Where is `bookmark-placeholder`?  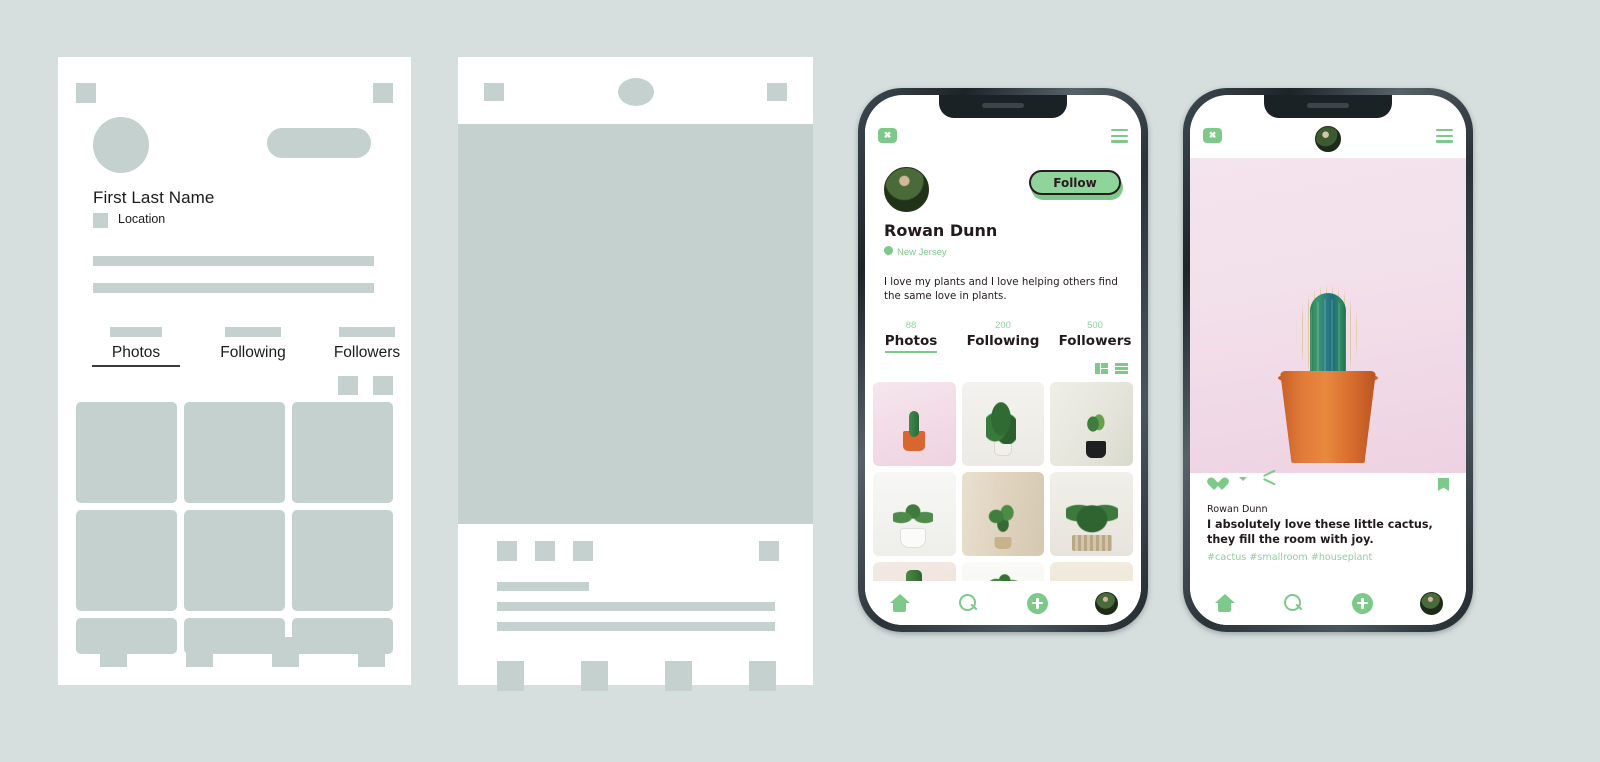
bookmark-placeholder is located at coordinates (769, 551).